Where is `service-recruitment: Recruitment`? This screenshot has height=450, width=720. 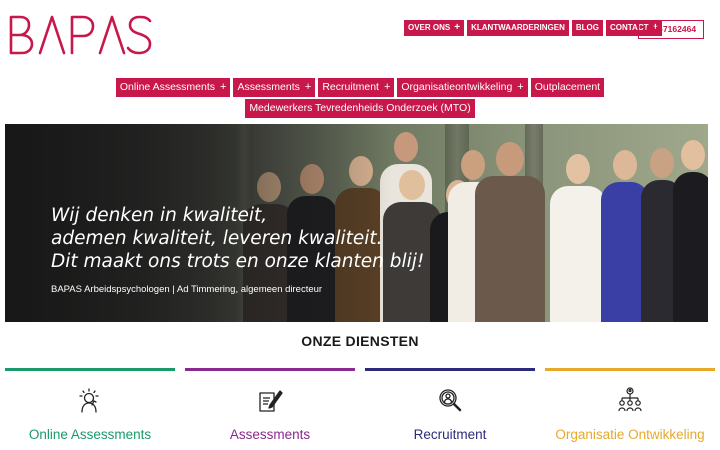 service-recruitment: Recruitment is located at coordinates (450, 409).